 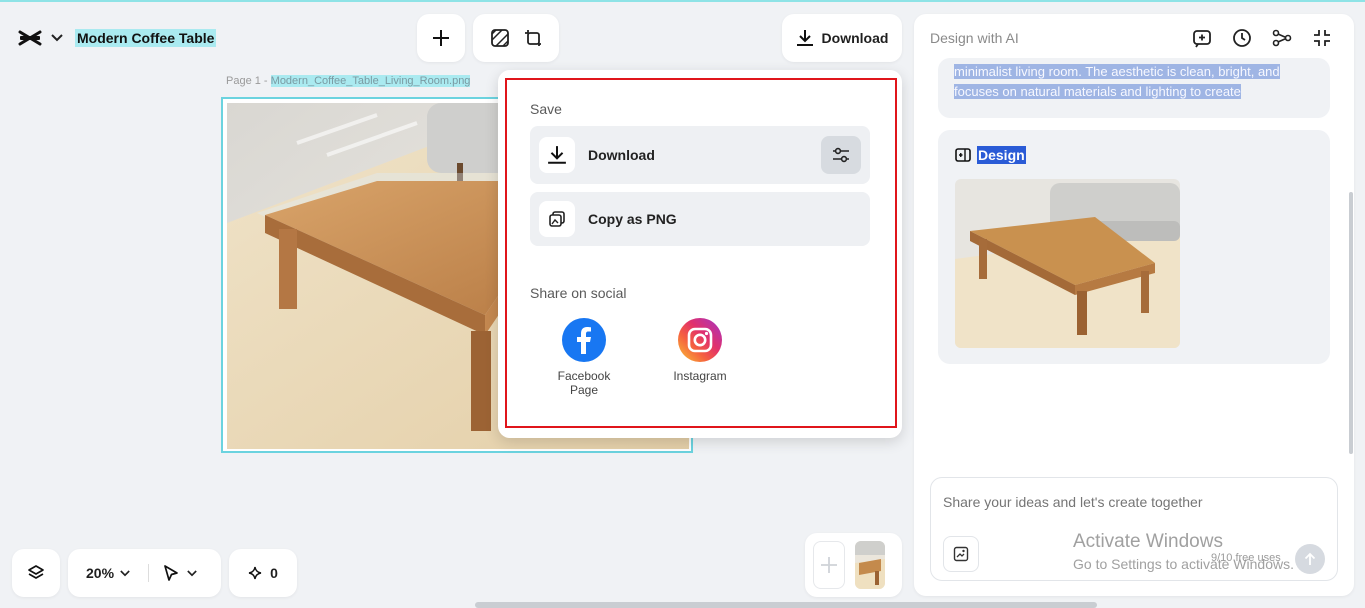 I want to click on new-chat-icon, so click(x=1202, y=38).